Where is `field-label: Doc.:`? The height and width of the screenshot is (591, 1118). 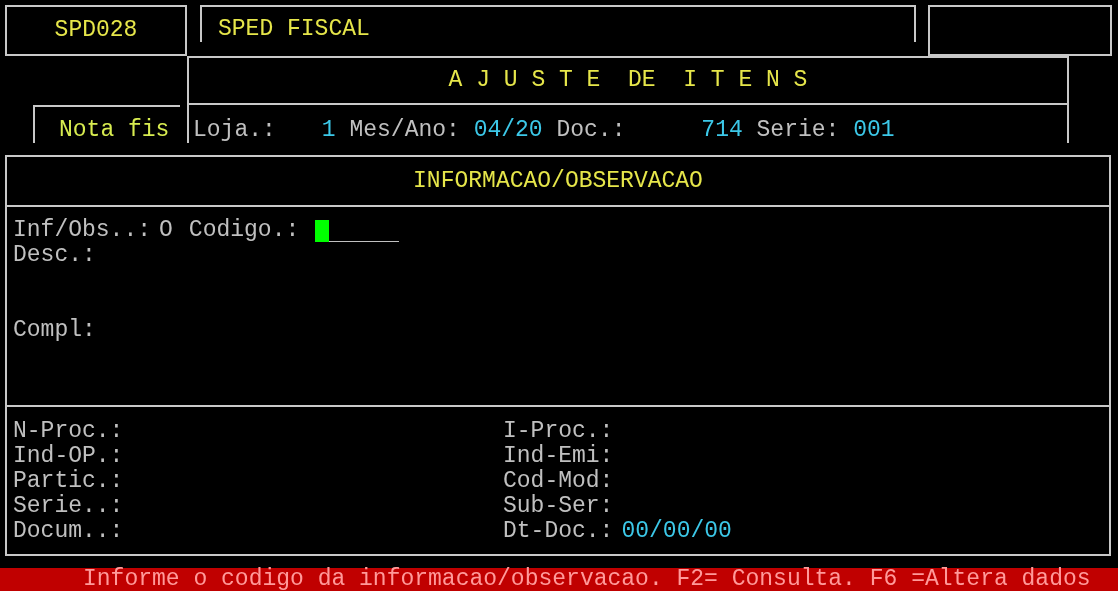 field-label: Doc.: is located at coordinates (591, 130).